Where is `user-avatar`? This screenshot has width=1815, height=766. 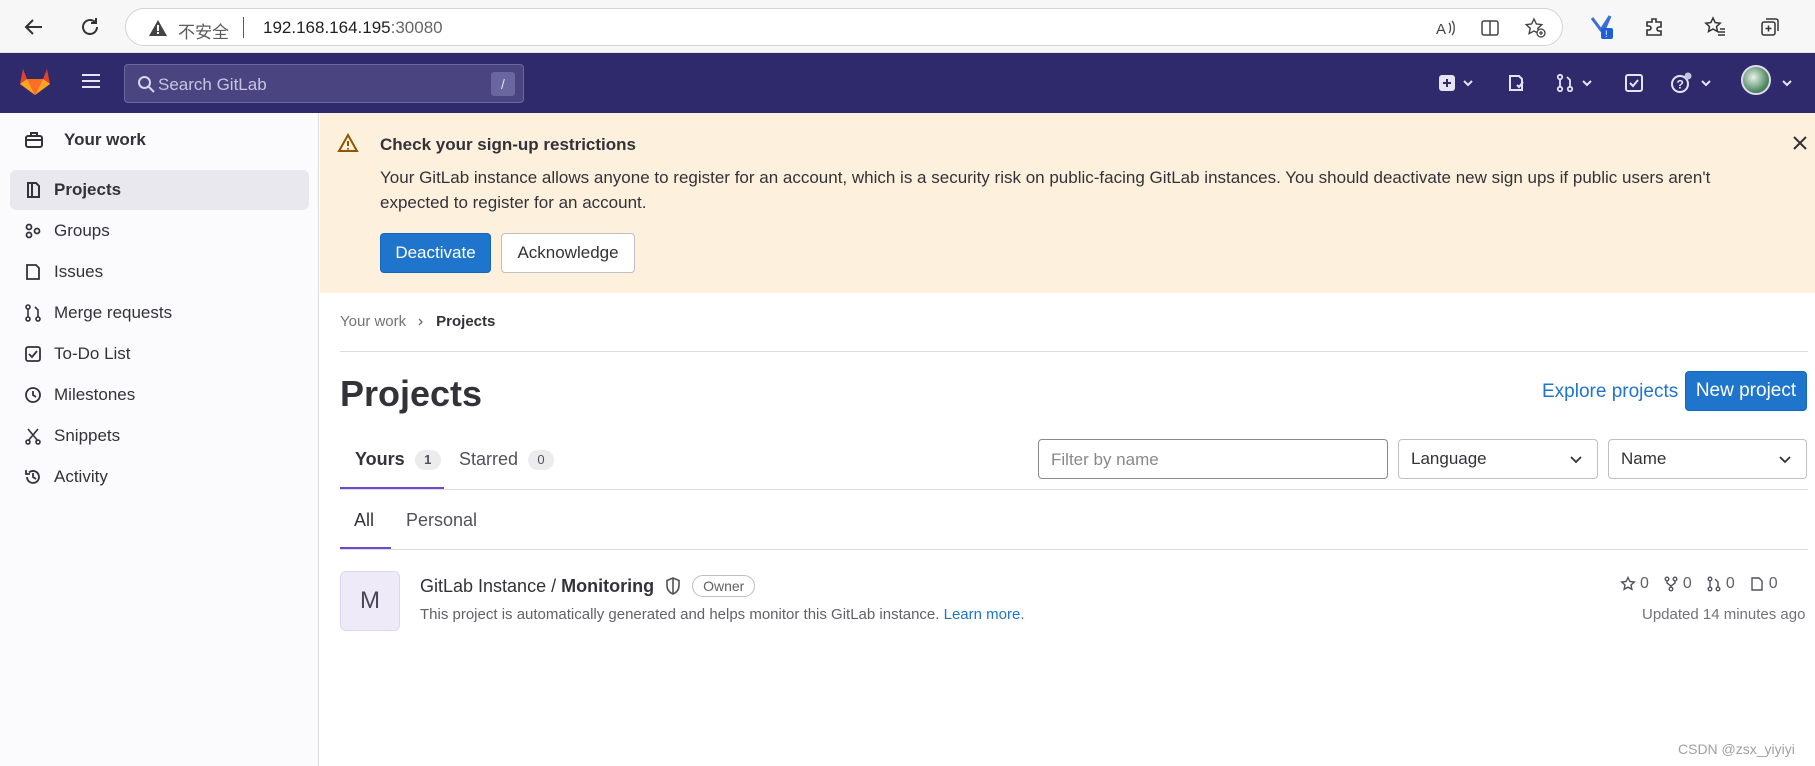
user-avatar is located at coordinates (1756, 80).